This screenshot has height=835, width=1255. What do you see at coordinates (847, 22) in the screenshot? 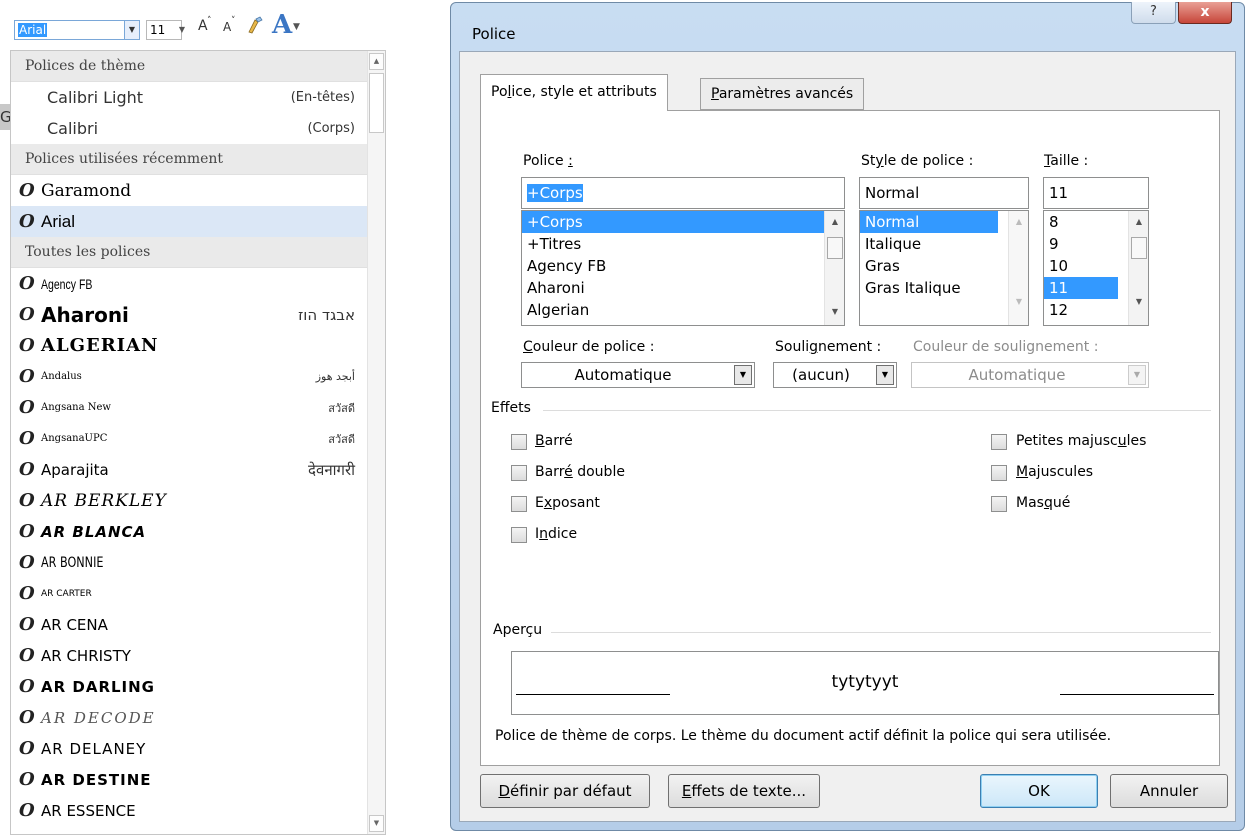
I see `dialog-titlebar: Police ? x` at bounding box center [847, 22].